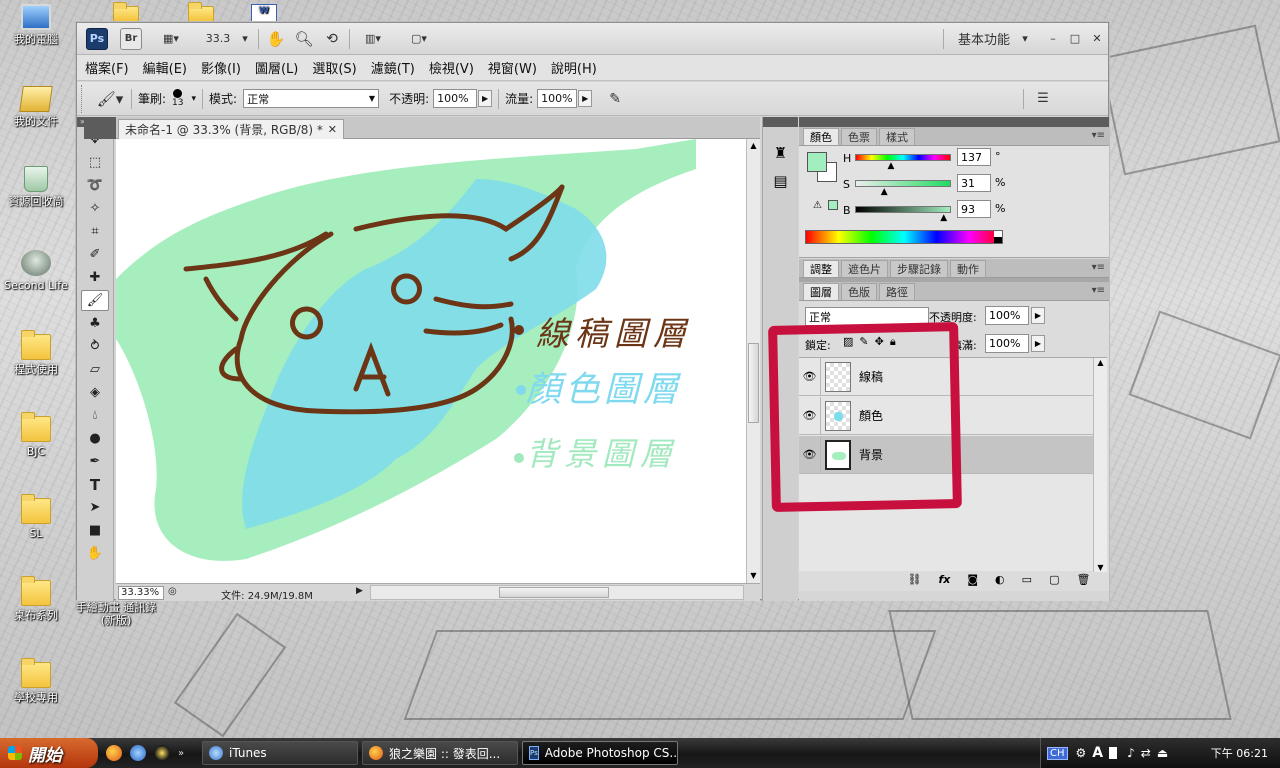 The image size is (1280, 768). I want to click on dodge-tool-icon: ●, so click(95, 438).